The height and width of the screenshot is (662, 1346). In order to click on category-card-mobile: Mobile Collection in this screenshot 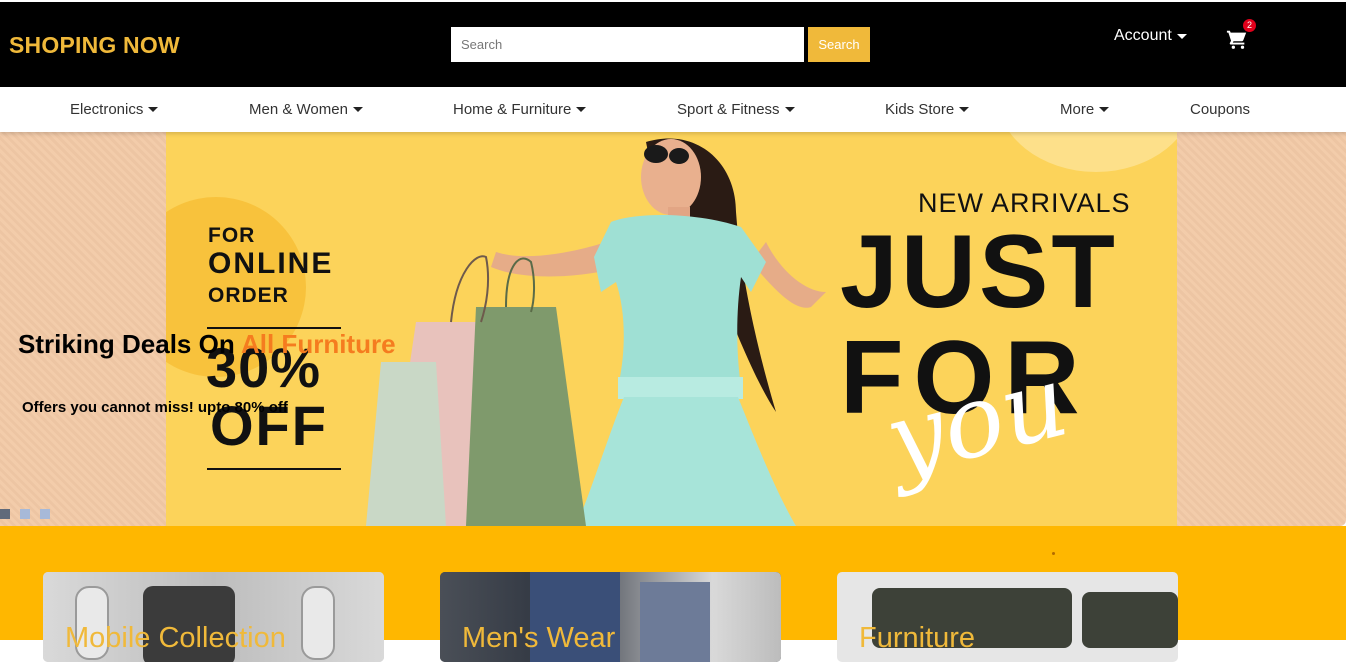, I will do `click(213, 617)`.